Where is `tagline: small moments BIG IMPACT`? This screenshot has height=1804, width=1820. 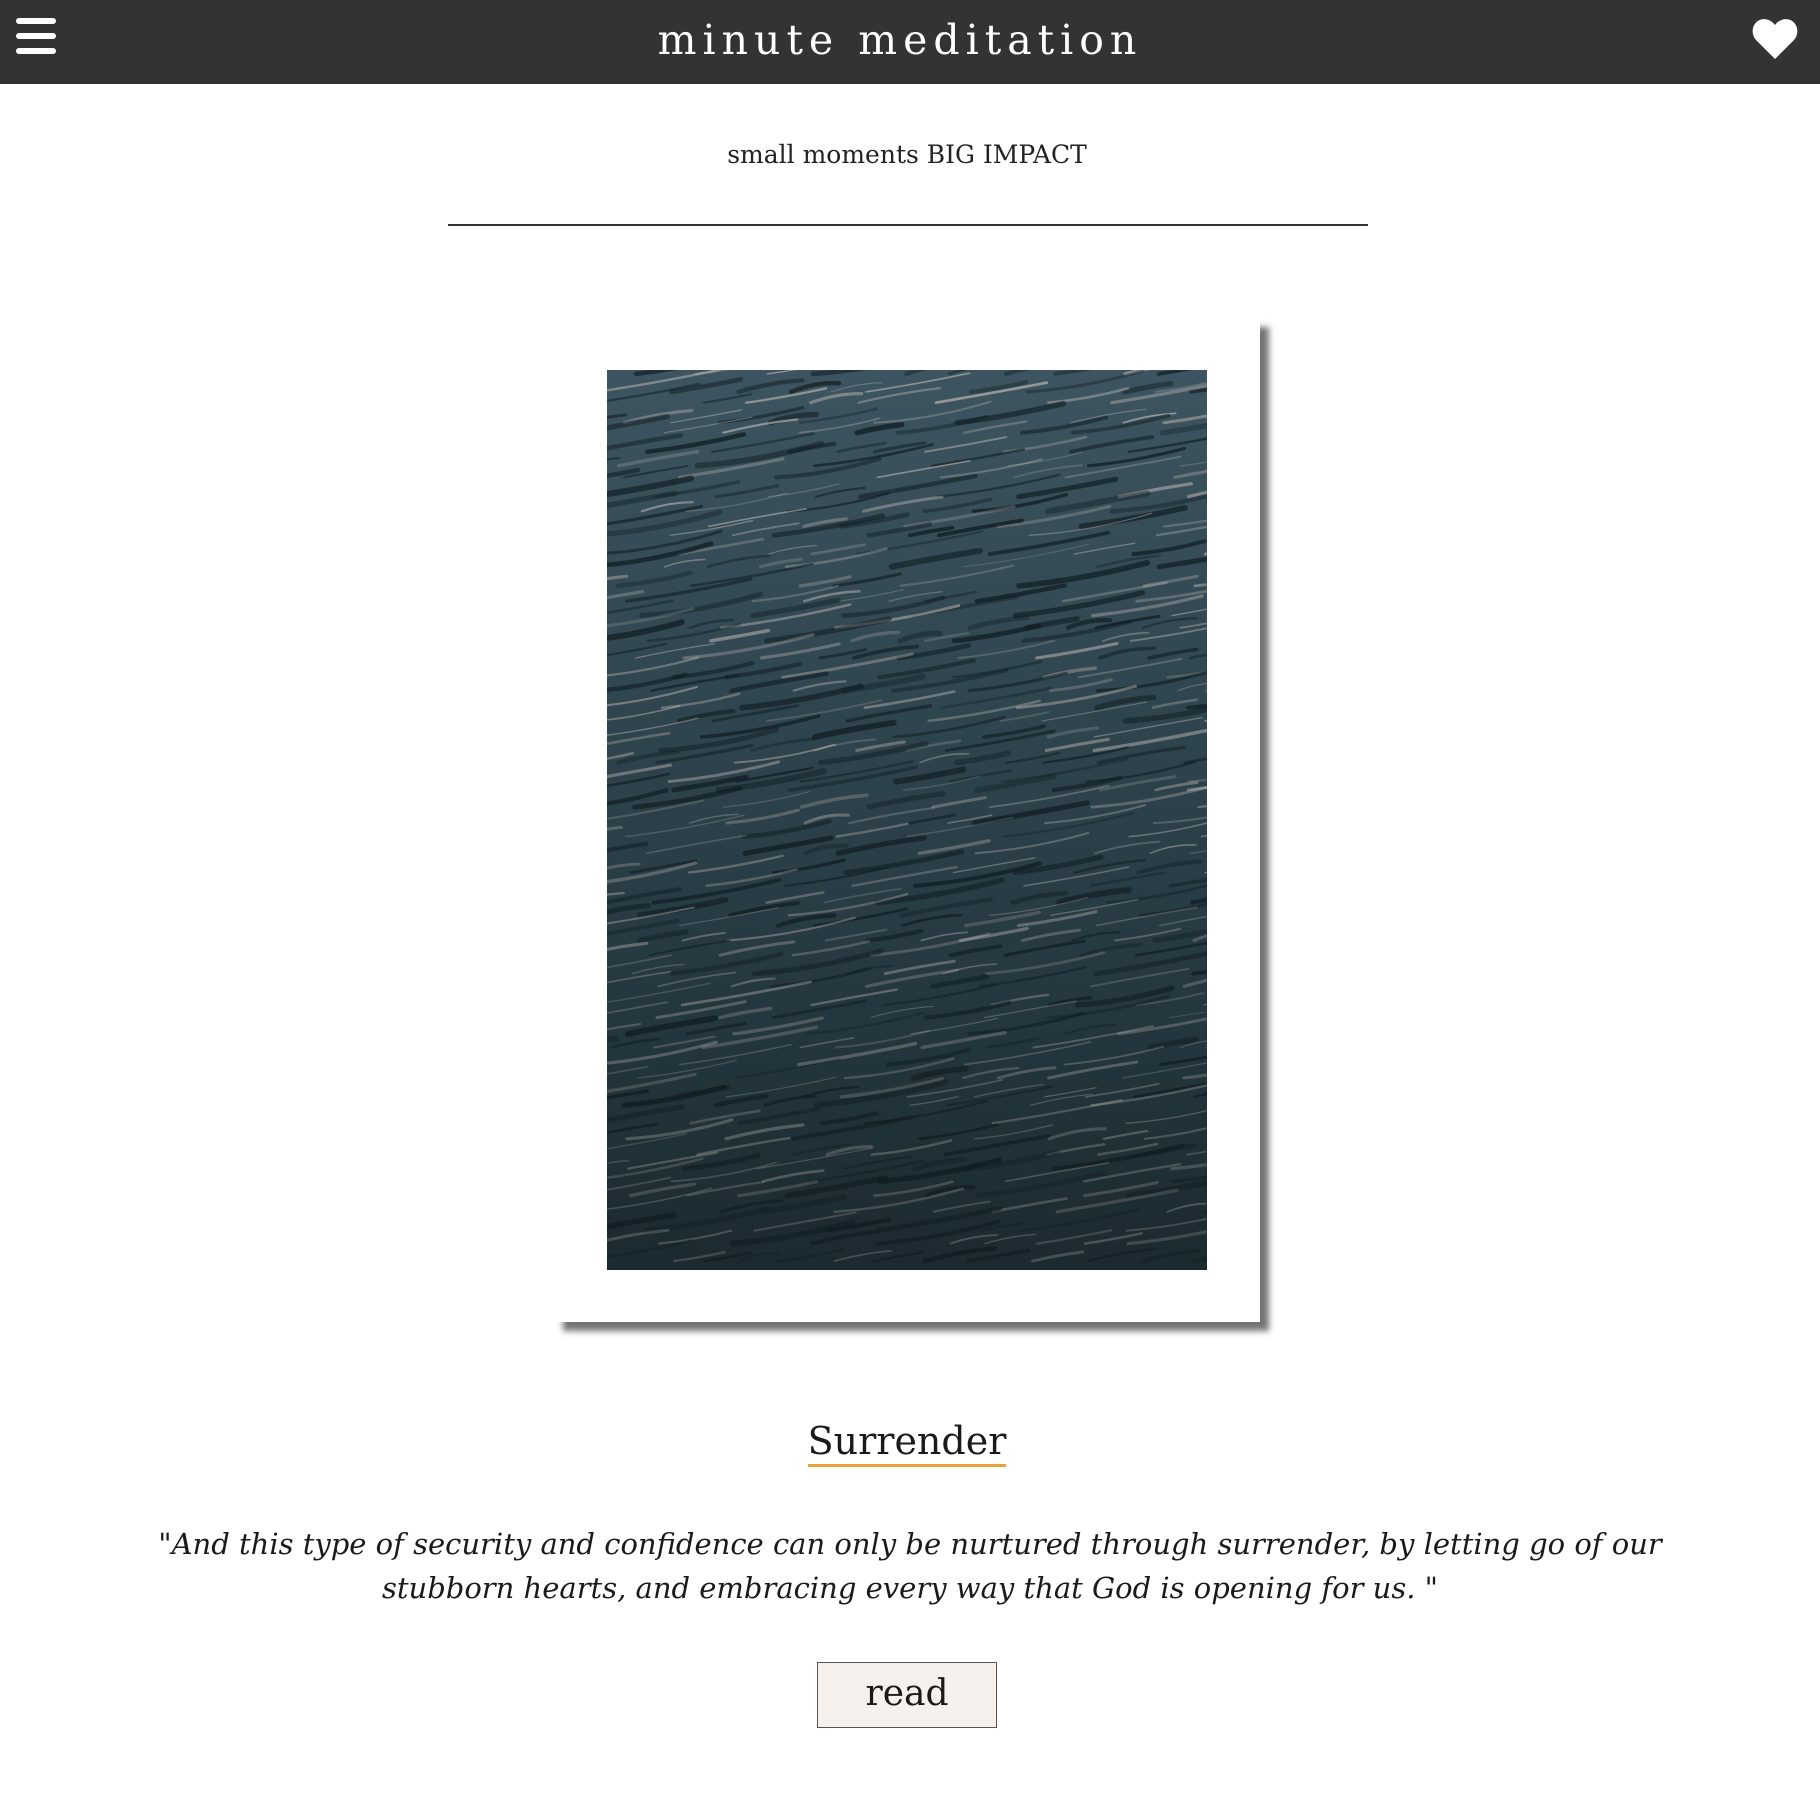 tagline: small moments BIG IMPACT is located at coordinates (907, 154).